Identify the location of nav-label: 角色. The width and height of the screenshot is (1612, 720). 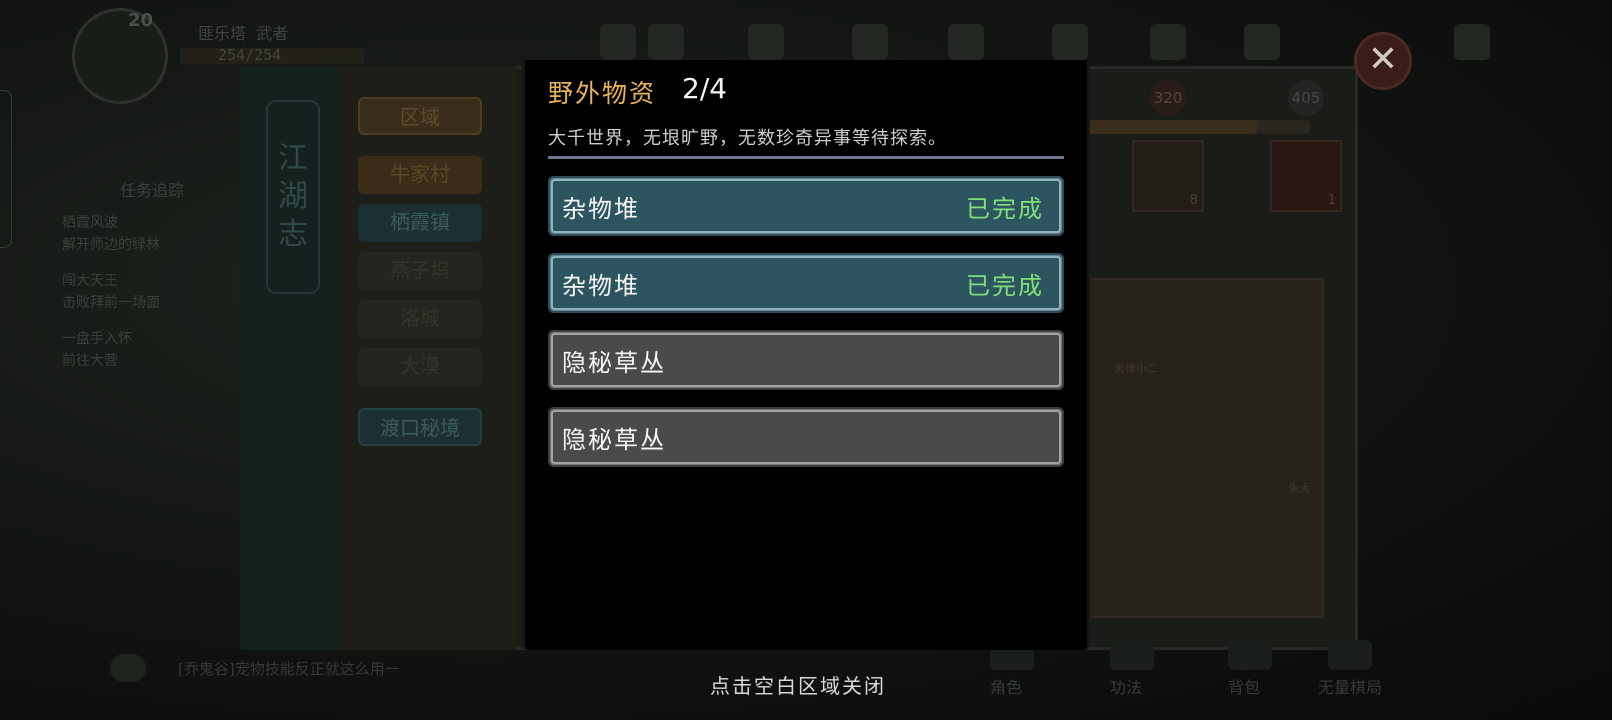
(1006, 687).